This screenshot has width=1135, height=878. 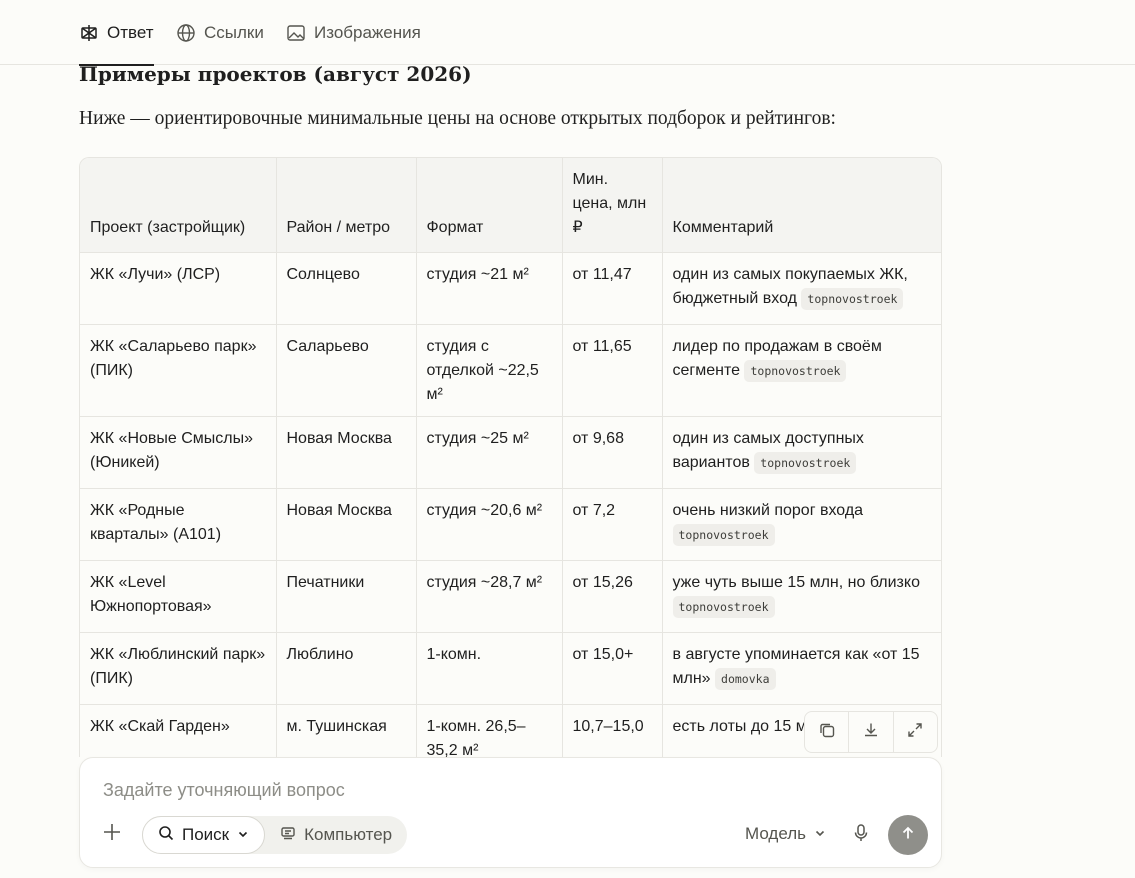 What do you see at coordinates (296, 33) in the screenshot?
I see `image-icon` at bounding box center [296, 33].